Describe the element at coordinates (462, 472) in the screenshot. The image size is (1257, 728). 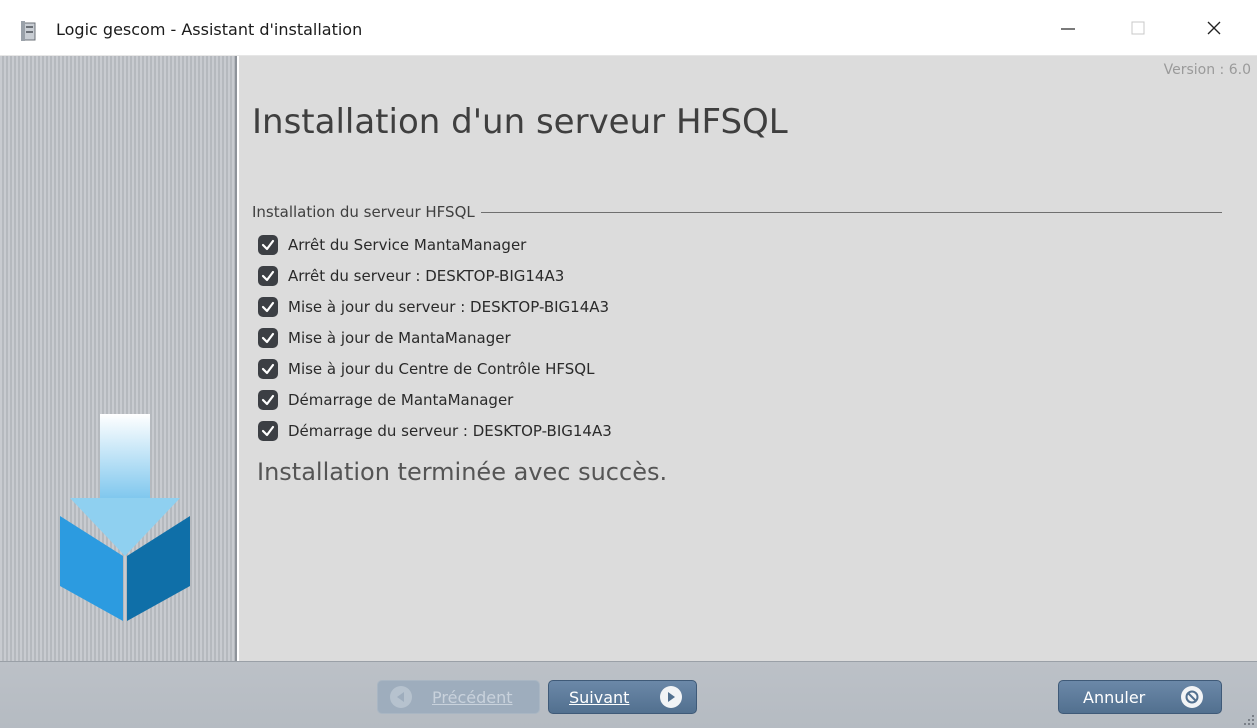
I see `status-message: Installation terminée avec succès.` at that location.